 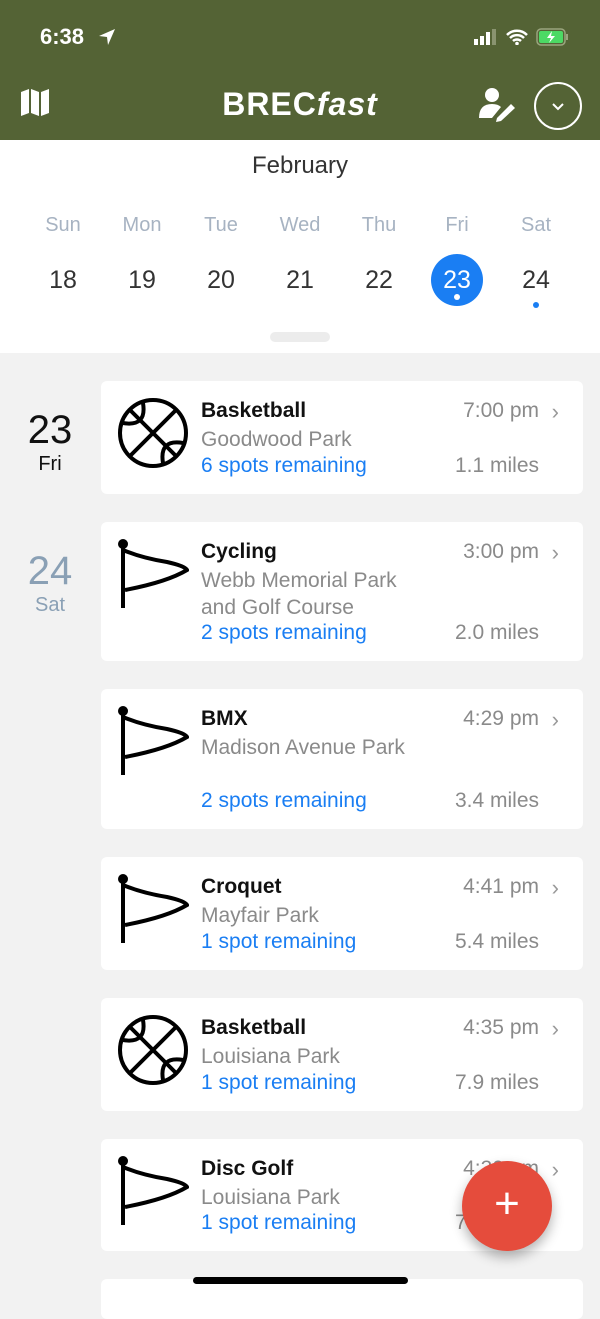 I want to click on day-20: 20, so click(x=221, y=280).